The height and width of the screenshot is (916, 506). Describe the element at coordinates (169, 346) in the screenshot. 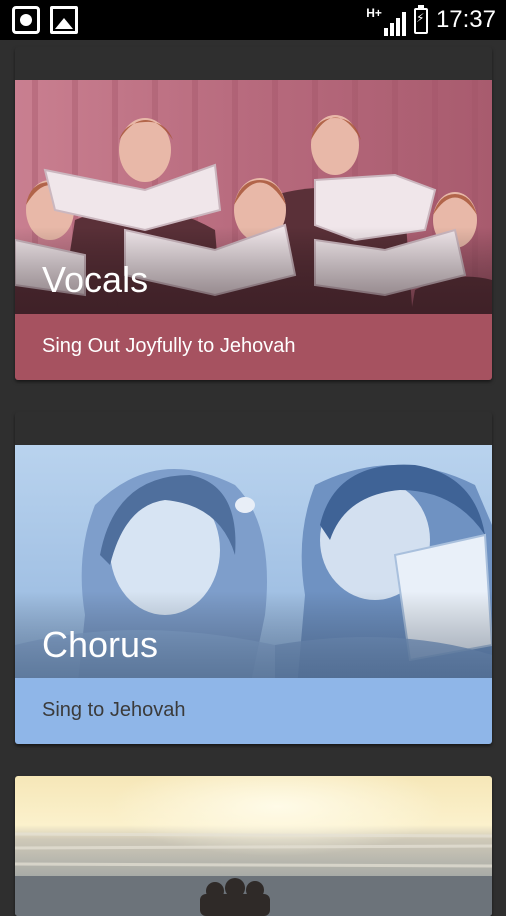

I see `card-subtitle: Sing Out Joyfully to Jehovah` at that location.